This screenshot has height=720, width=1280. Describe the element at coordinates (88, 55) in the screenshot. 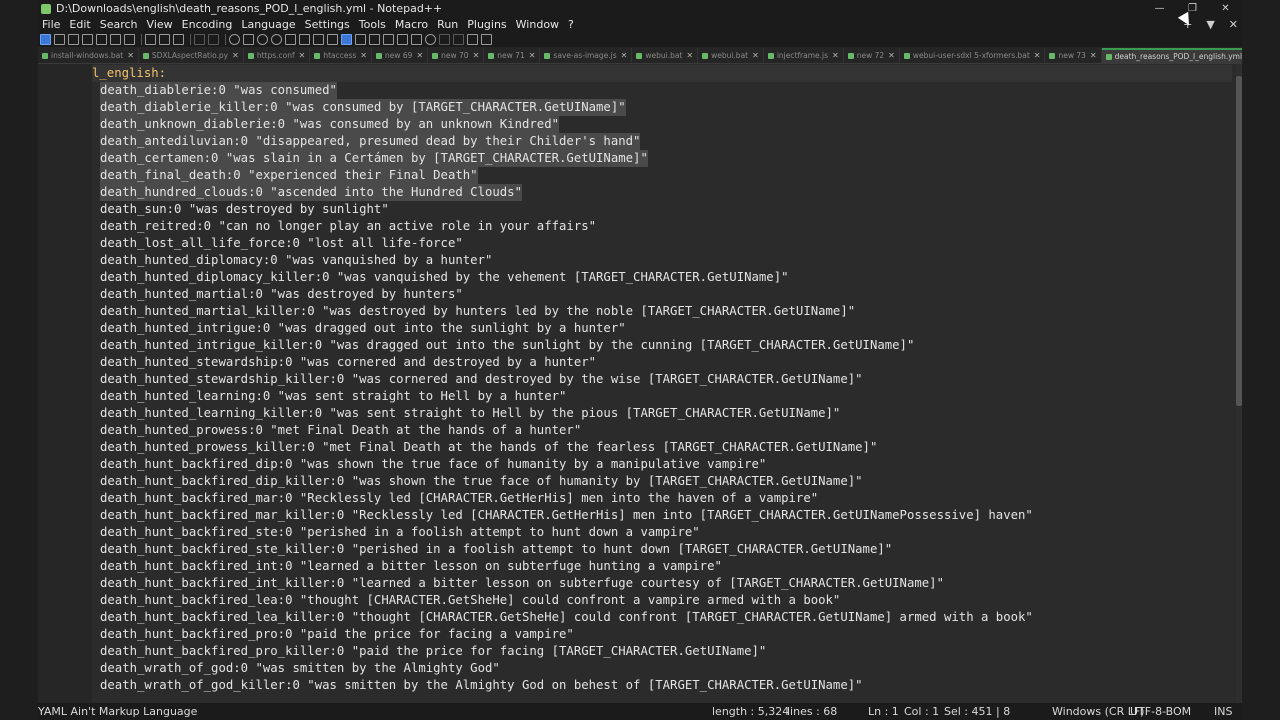

I see `tab-0: install-windows.bat ✕` at that location.